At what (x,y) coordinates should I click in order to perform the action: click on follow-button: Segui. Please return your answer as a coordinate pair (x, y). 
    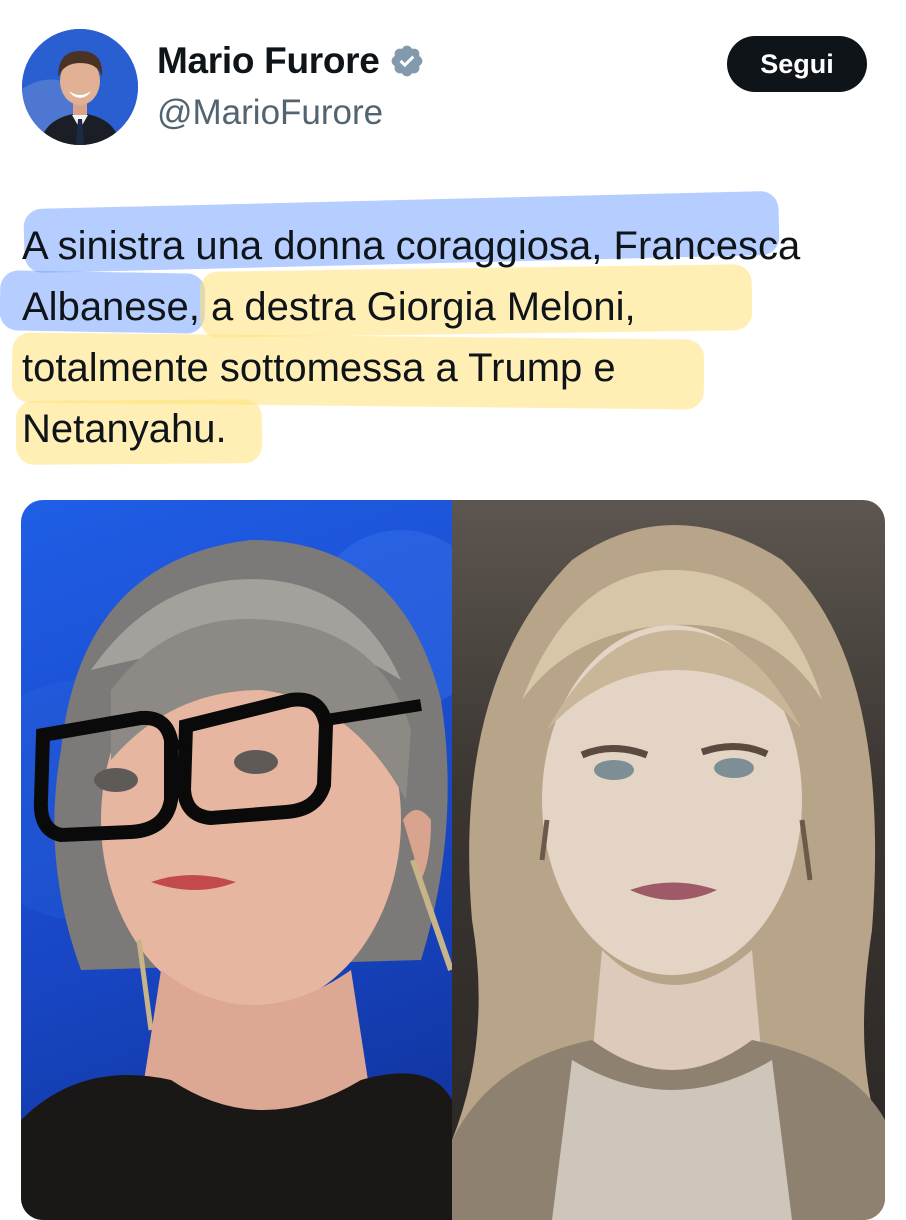
    Looking at the image, I should click on (797, 64).